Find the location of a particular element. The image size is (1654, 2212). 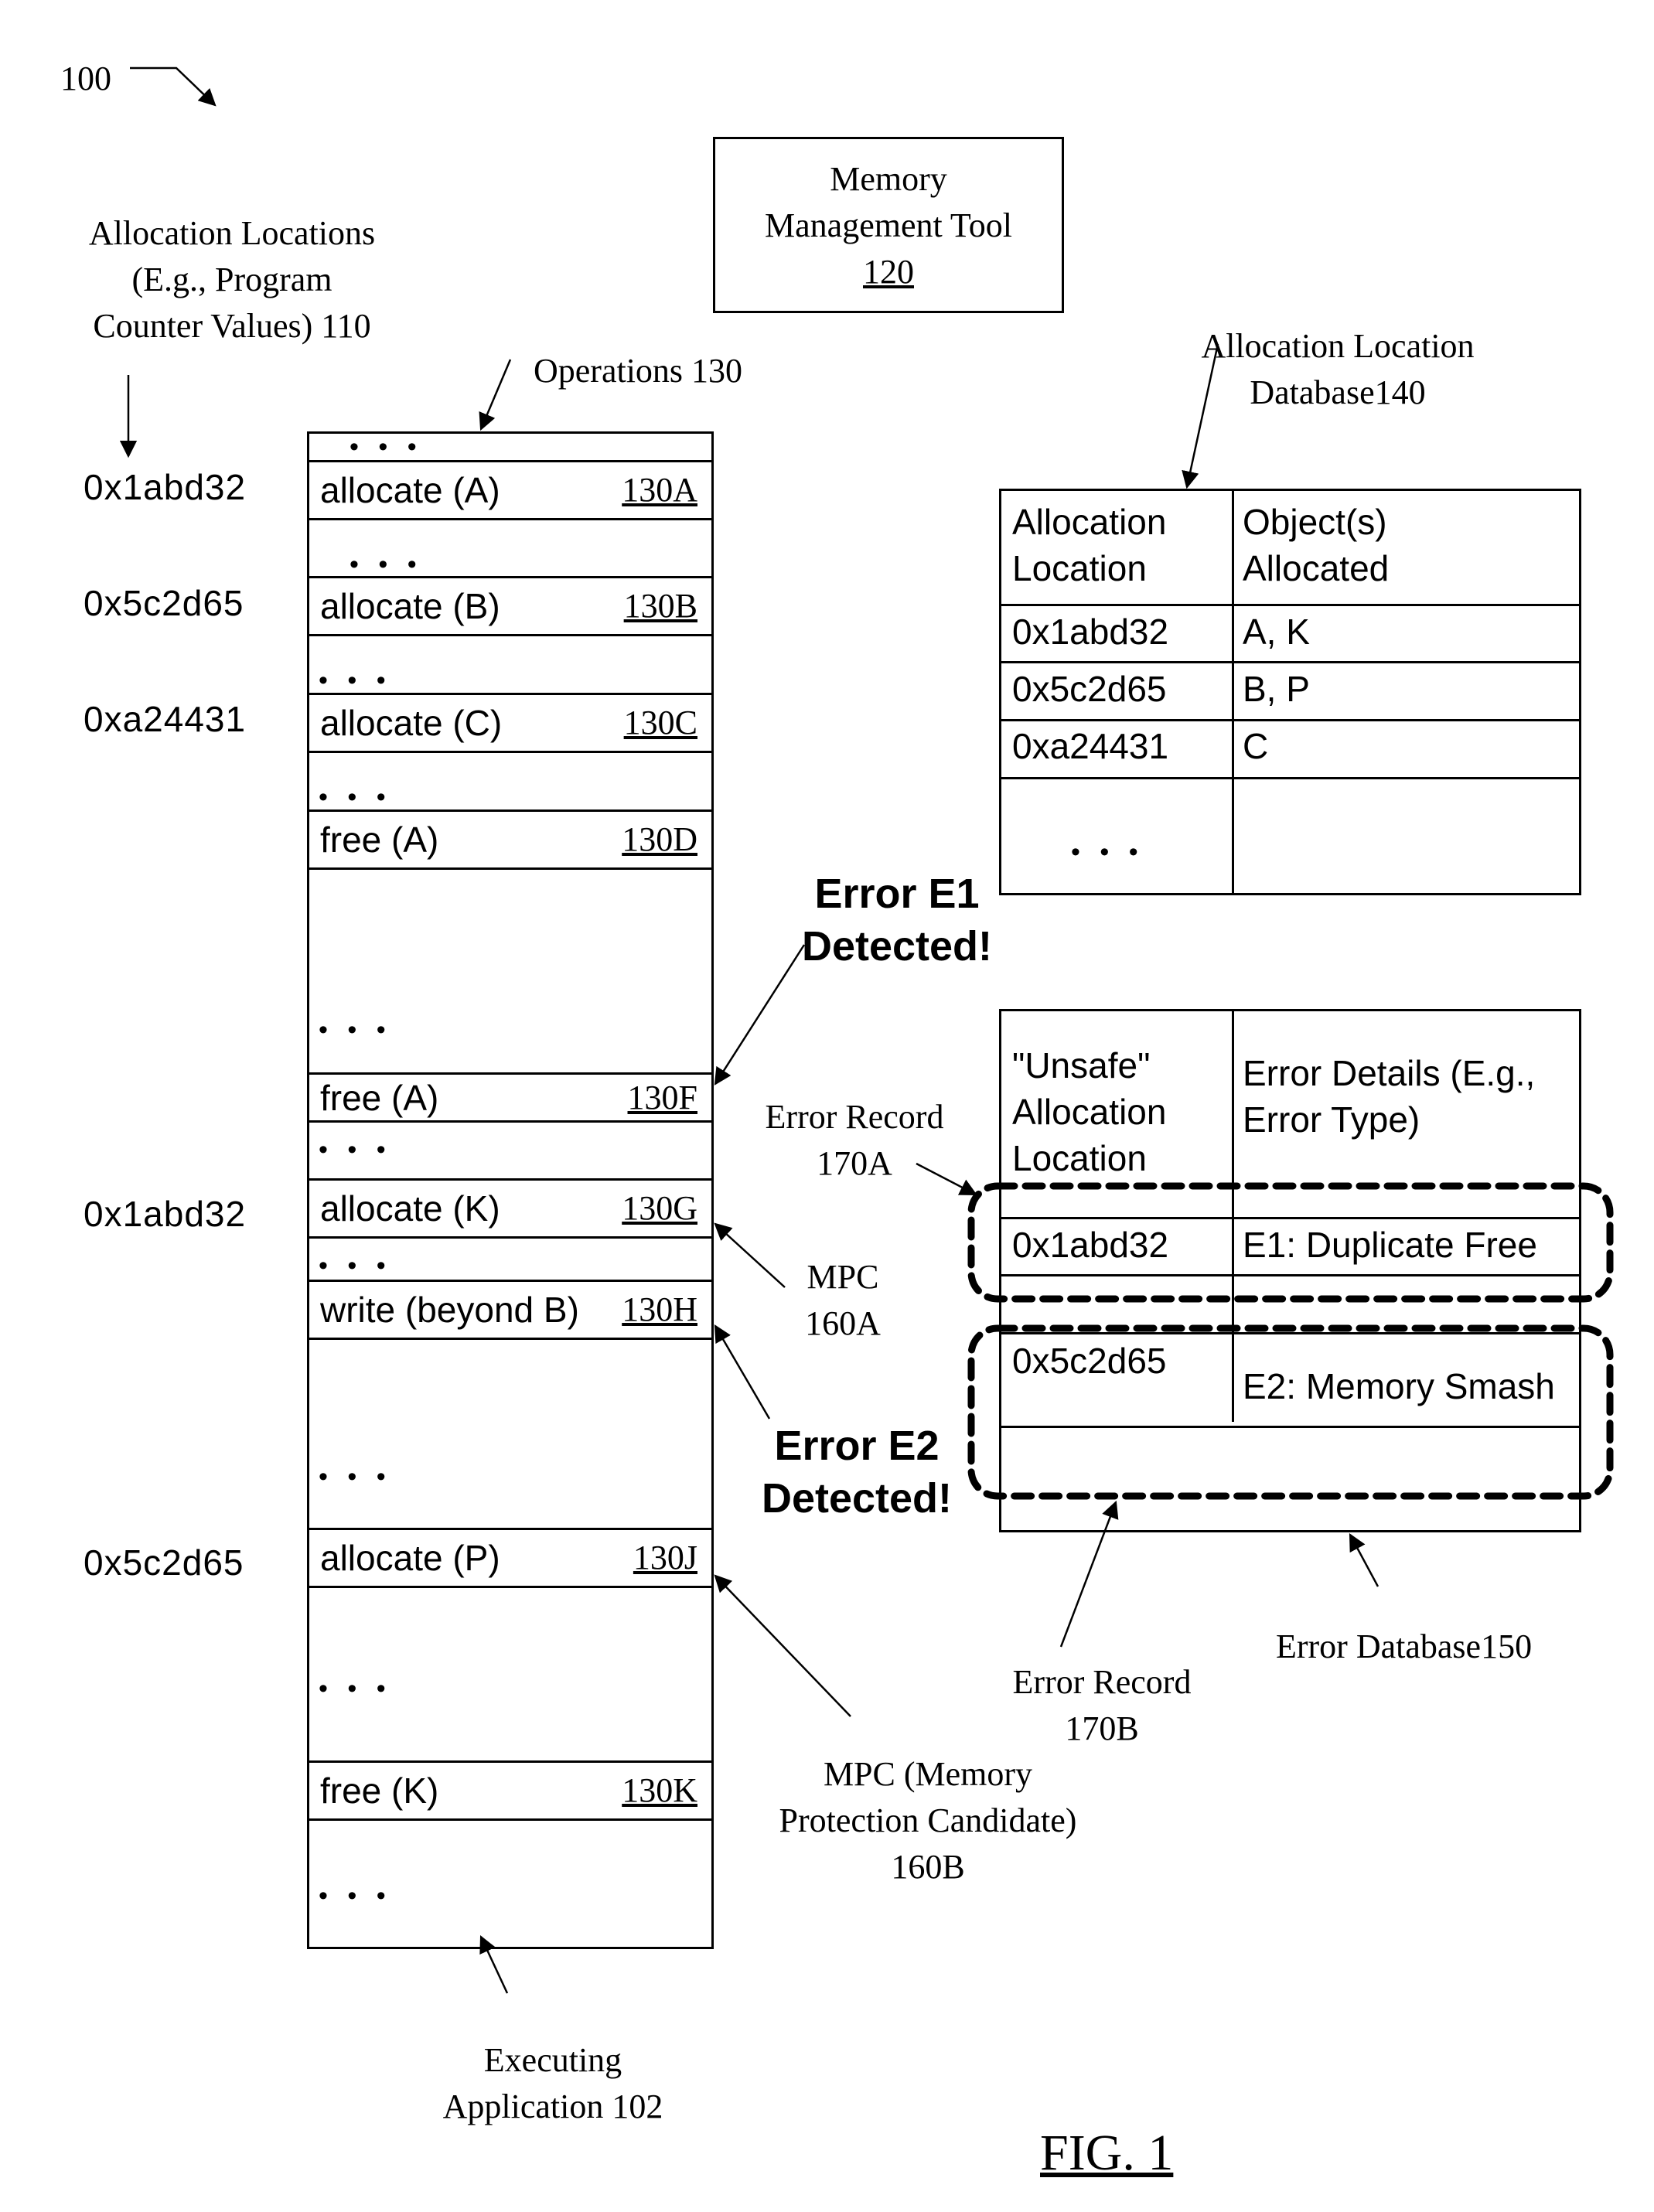

header-line: "Unsafe" is located at coordinates (1081, 1065).